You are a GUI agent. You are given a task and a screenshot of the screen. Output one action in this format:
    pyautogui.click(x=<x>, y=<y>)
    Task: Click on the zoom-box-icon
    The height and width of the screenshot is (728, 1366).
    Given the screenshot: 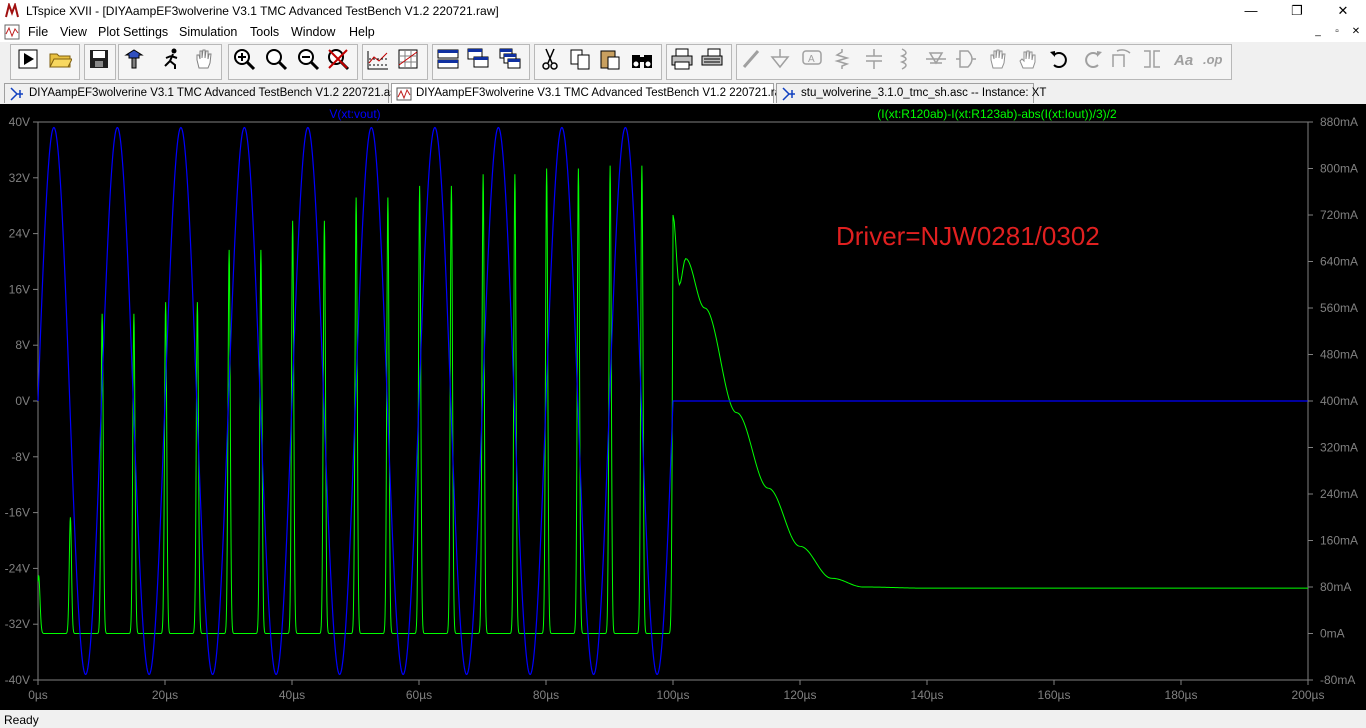 What is the action you would take?
    pyautogui.click(x=276, y=59)
    